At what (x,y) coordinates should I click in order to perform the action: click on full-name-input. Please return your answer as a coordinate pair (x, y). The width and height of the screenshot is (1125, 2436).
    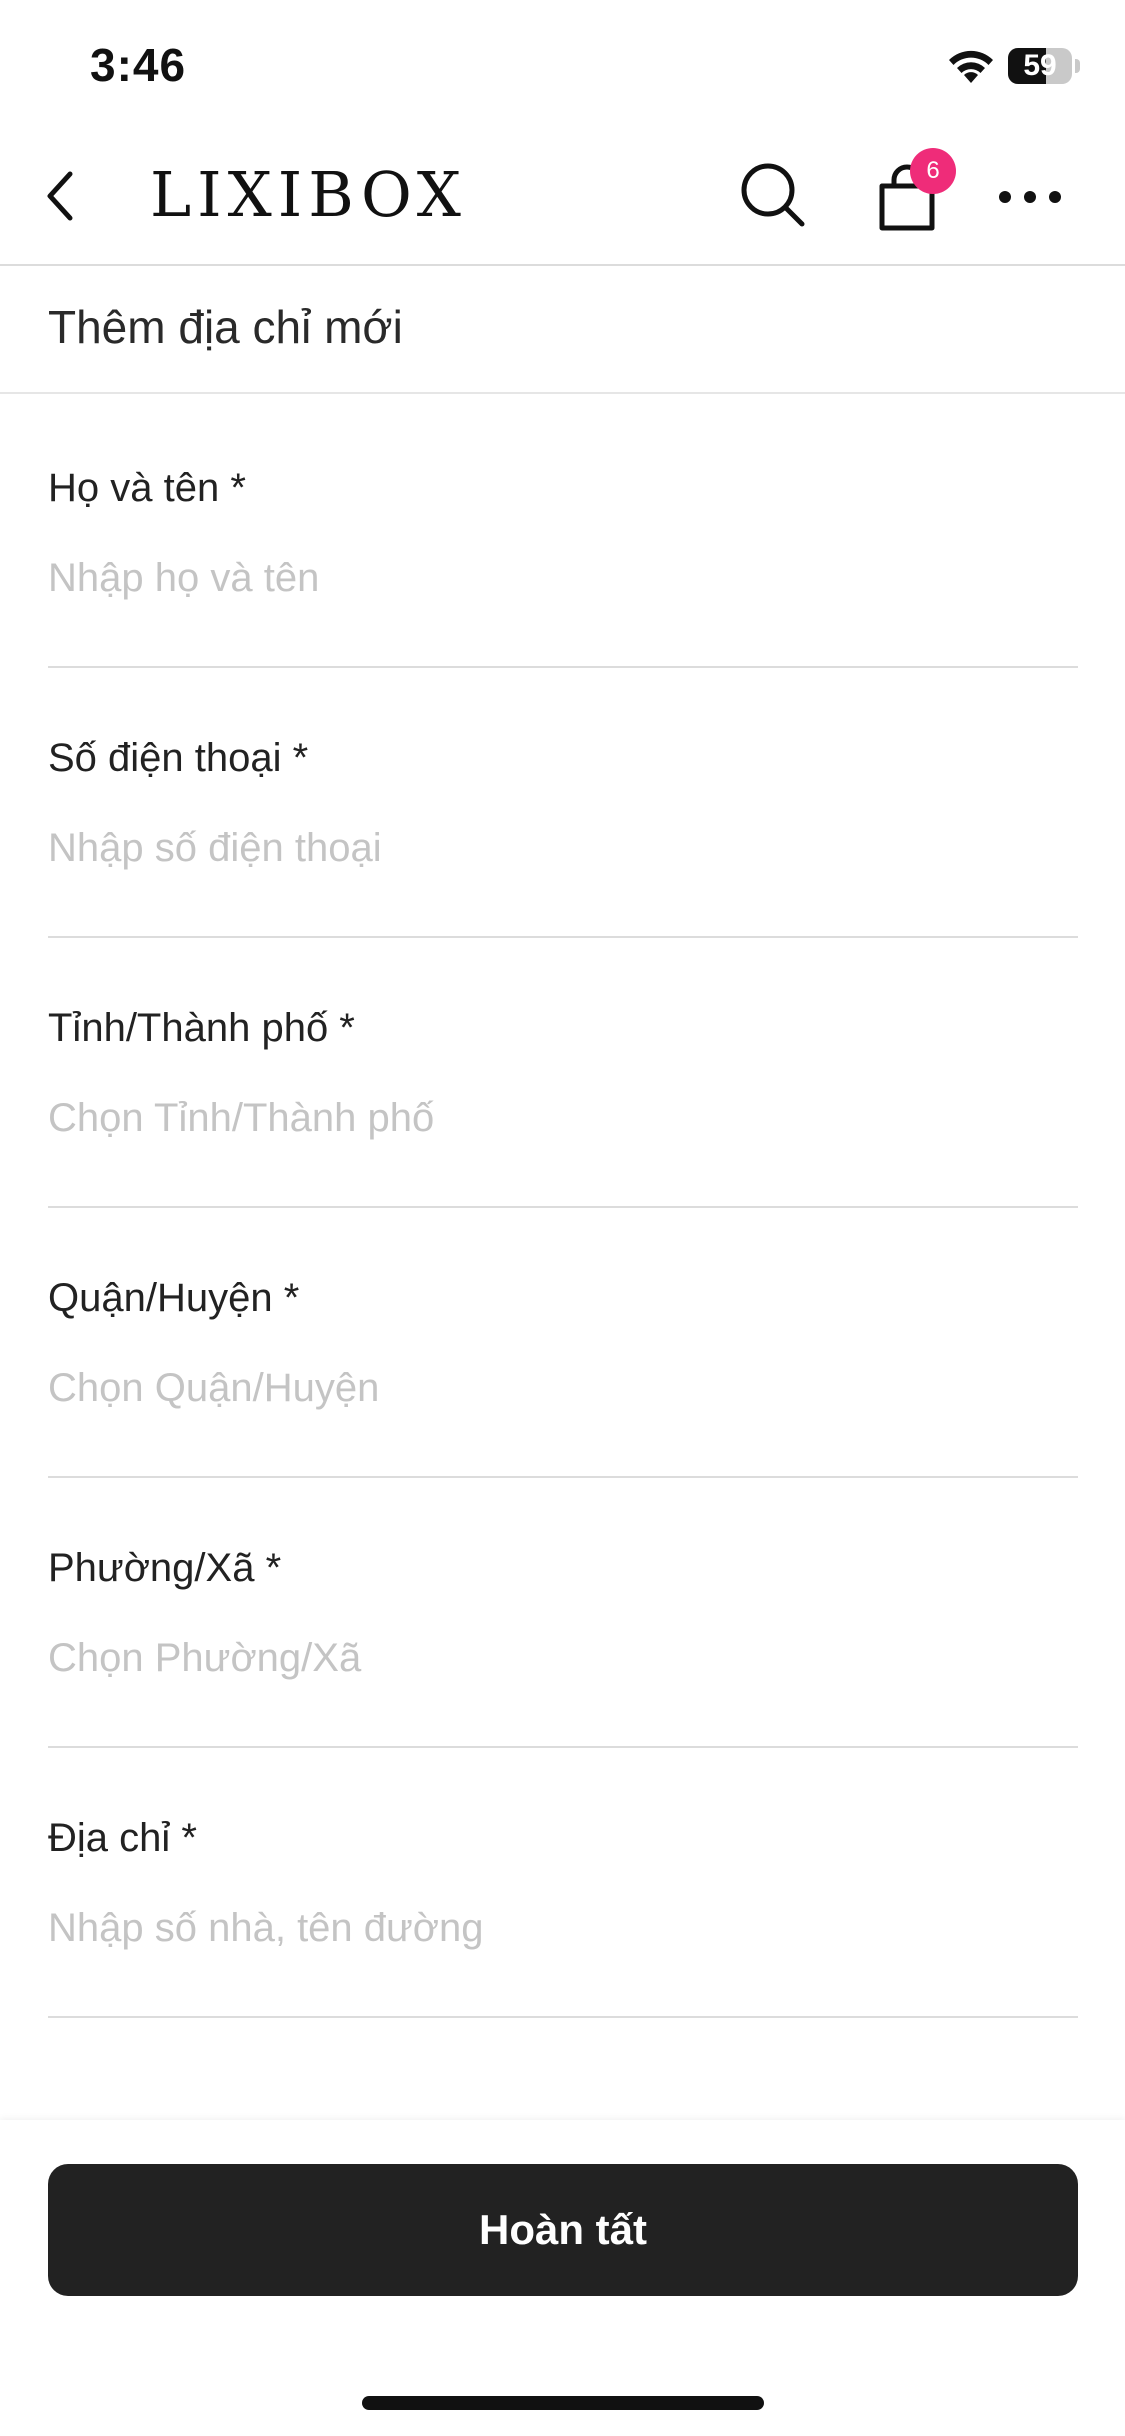
    Looking at the image, I should click on (548, 578).